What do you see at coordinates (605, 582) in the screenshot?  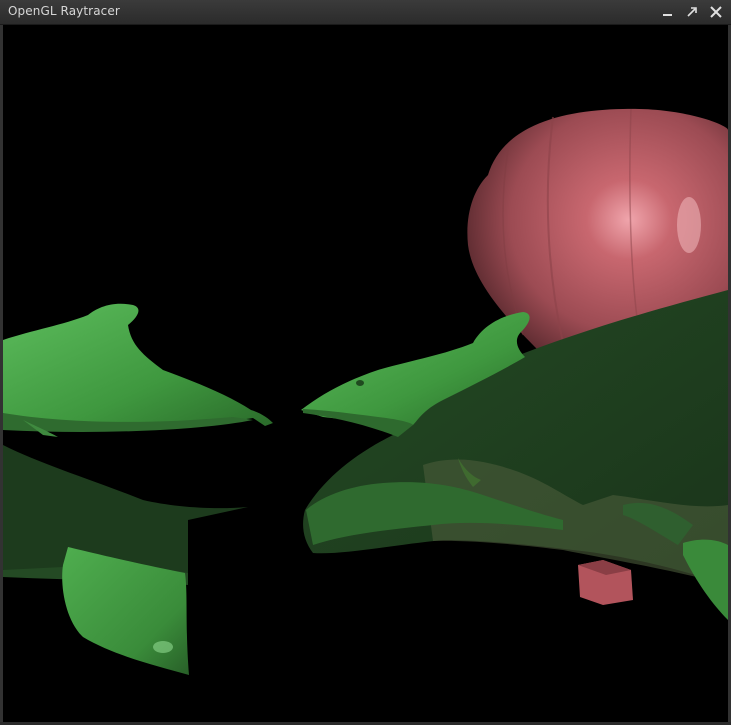 I see `balloon-basket` at bounding box center [605, 582].